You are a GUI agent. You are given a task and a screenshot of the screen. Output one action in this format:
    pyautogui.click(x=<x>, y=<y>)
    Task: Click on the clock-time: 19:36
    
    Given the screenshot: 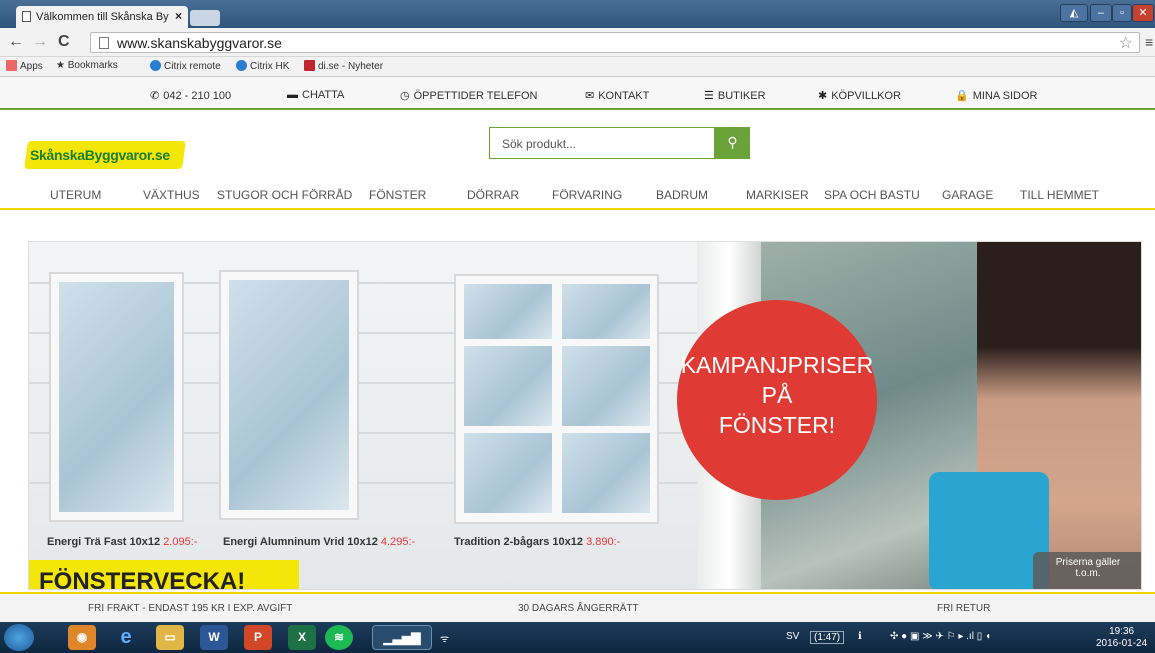 What is the action you would take?
    pyautogui.click(x=1122, y=631)
    